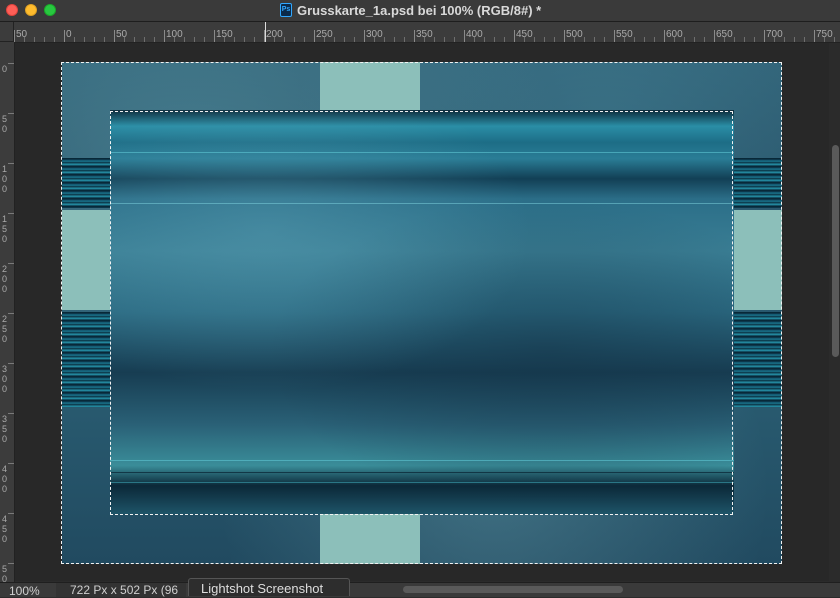  I want to click on lightshot-tooltip: Lightshot Screenshot, so click(269, 587).